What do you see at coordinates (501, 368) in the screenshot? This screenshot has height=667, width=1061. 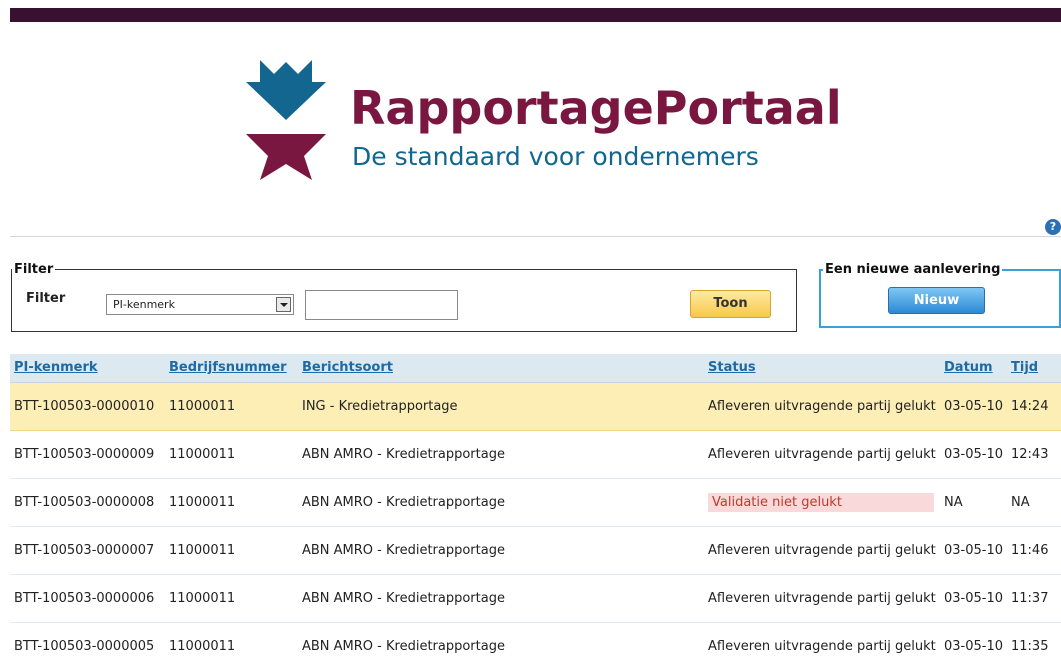 I see `column-header-berichtsoort: Berichtsoort` at bounding box center [501, 368].